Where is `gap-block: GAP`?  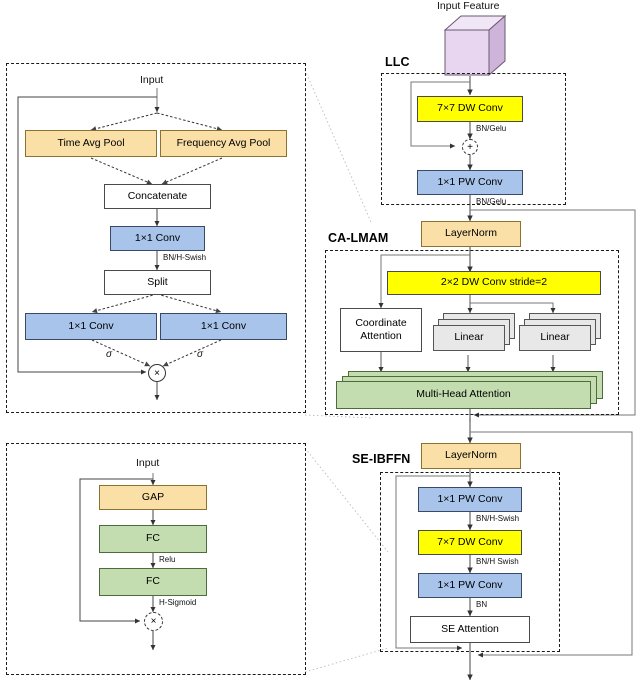 gap-block: GAP is located at coordinates (153, 497).